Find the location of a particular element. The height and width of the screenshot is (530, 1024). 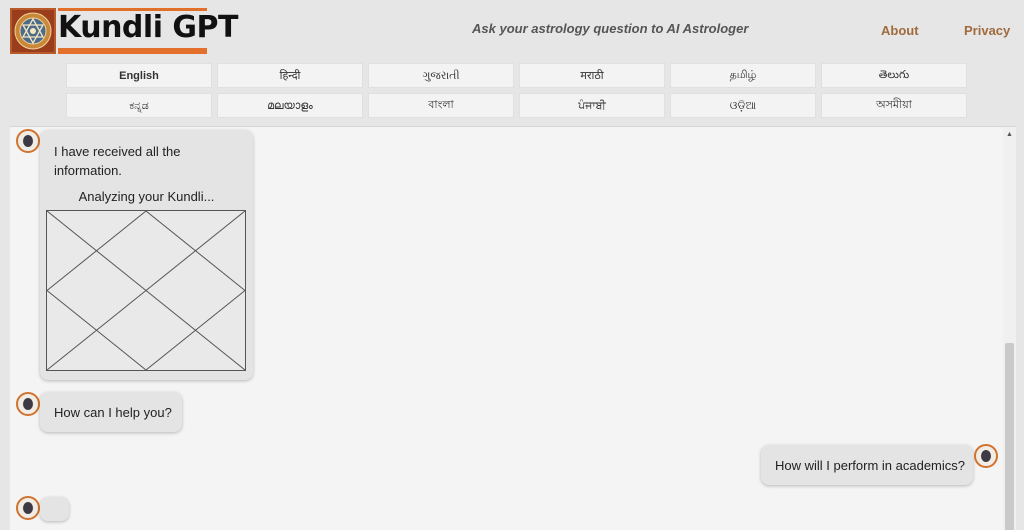

nav-privacy-link: Privacy is located at coordinates (987, 30).